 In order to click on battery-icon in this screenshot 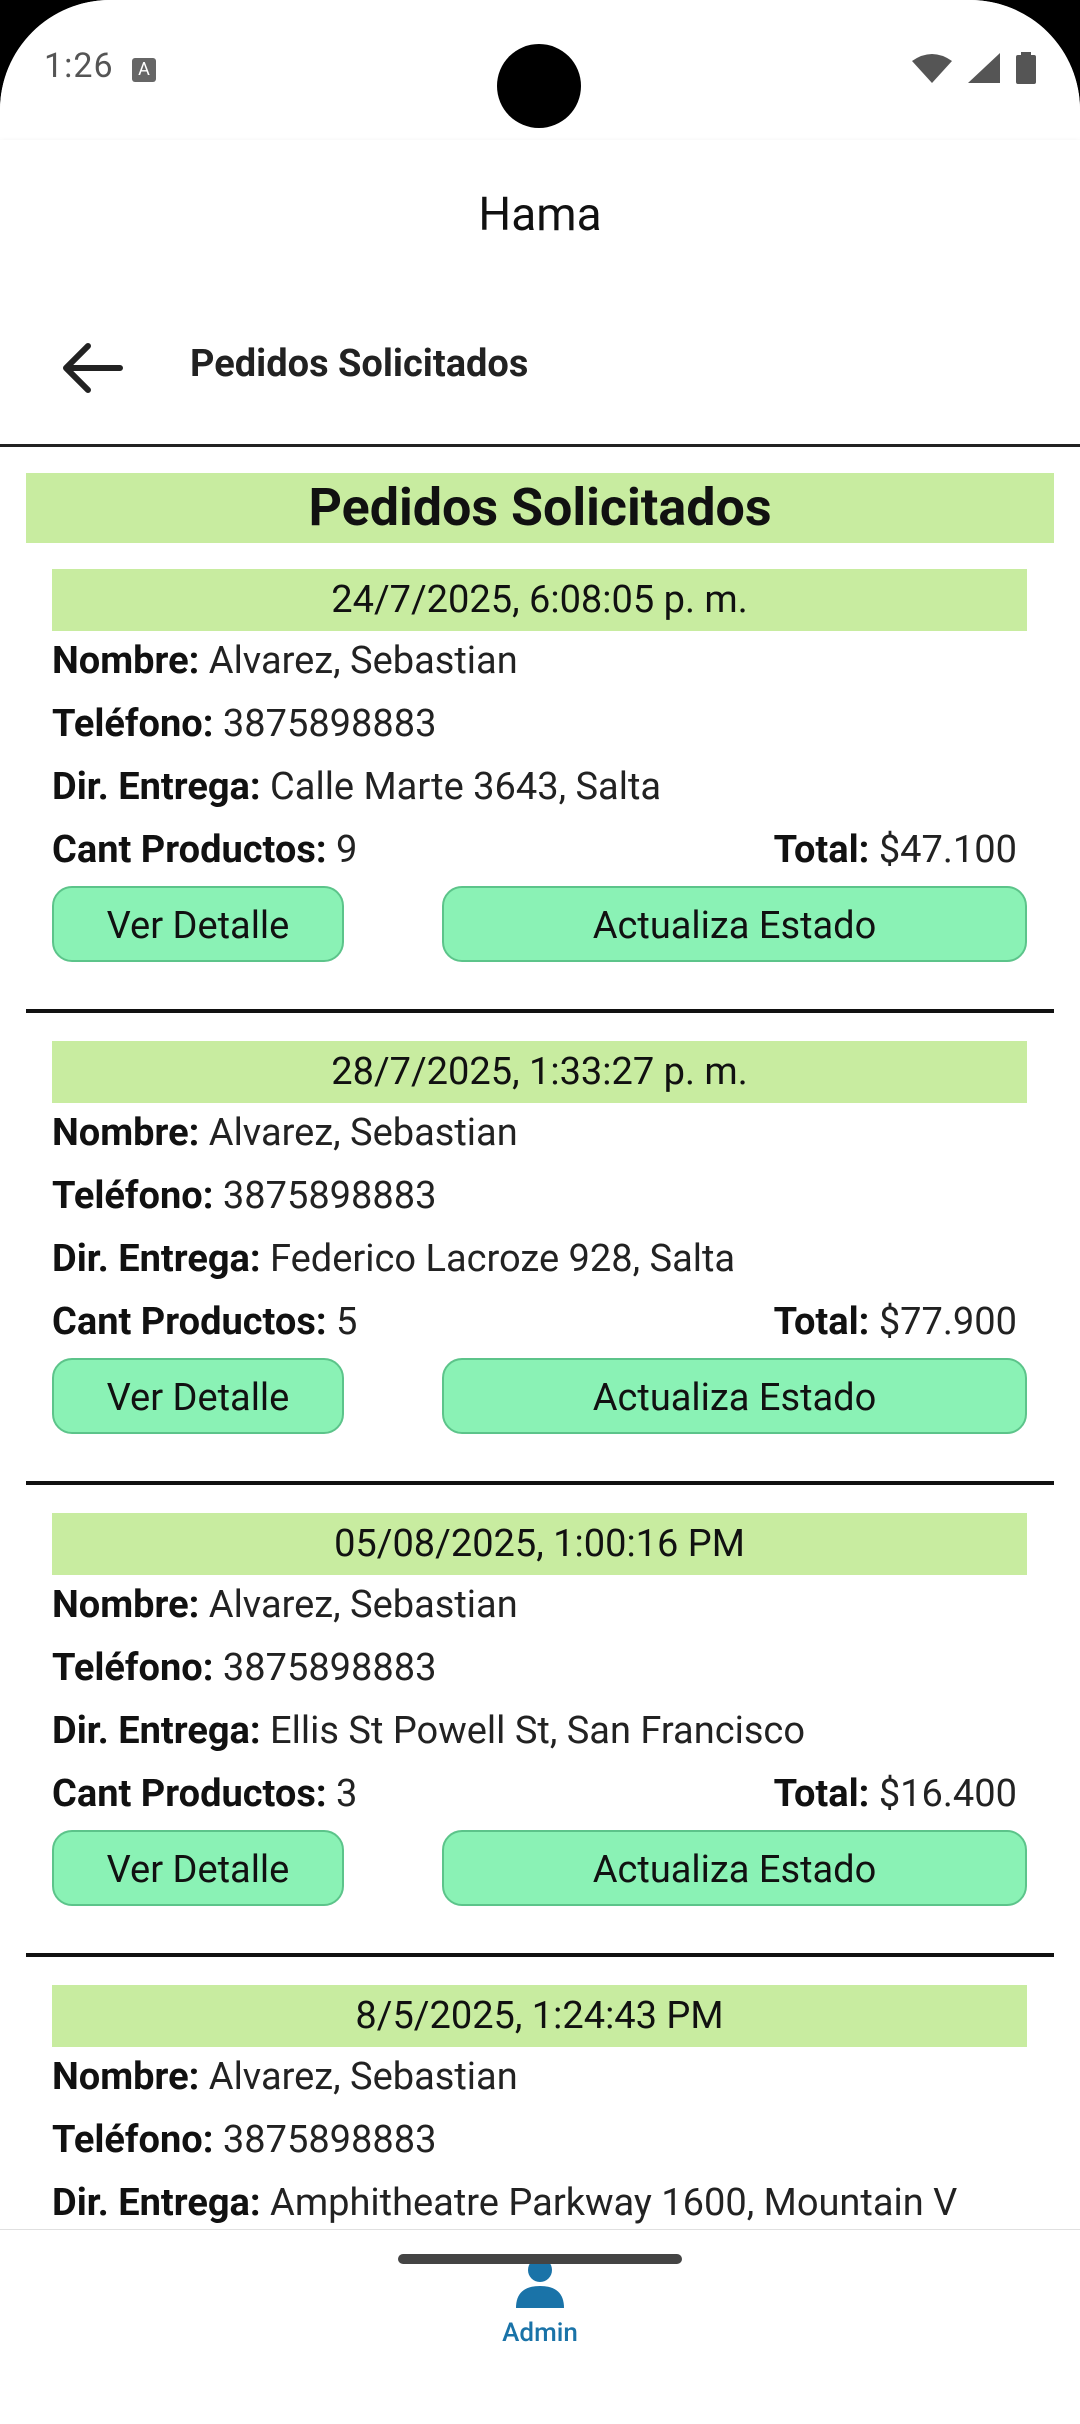, I will do `click(1026, 68)`.